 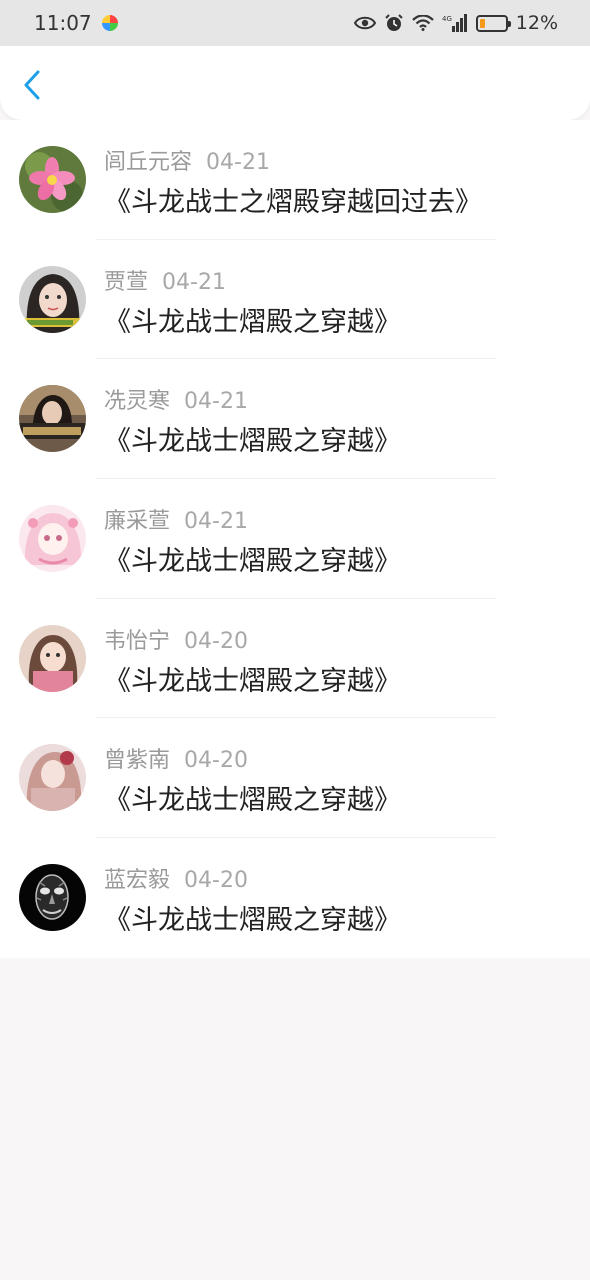 I want to click on chevron-left-icon, so click(x=32, y=85).